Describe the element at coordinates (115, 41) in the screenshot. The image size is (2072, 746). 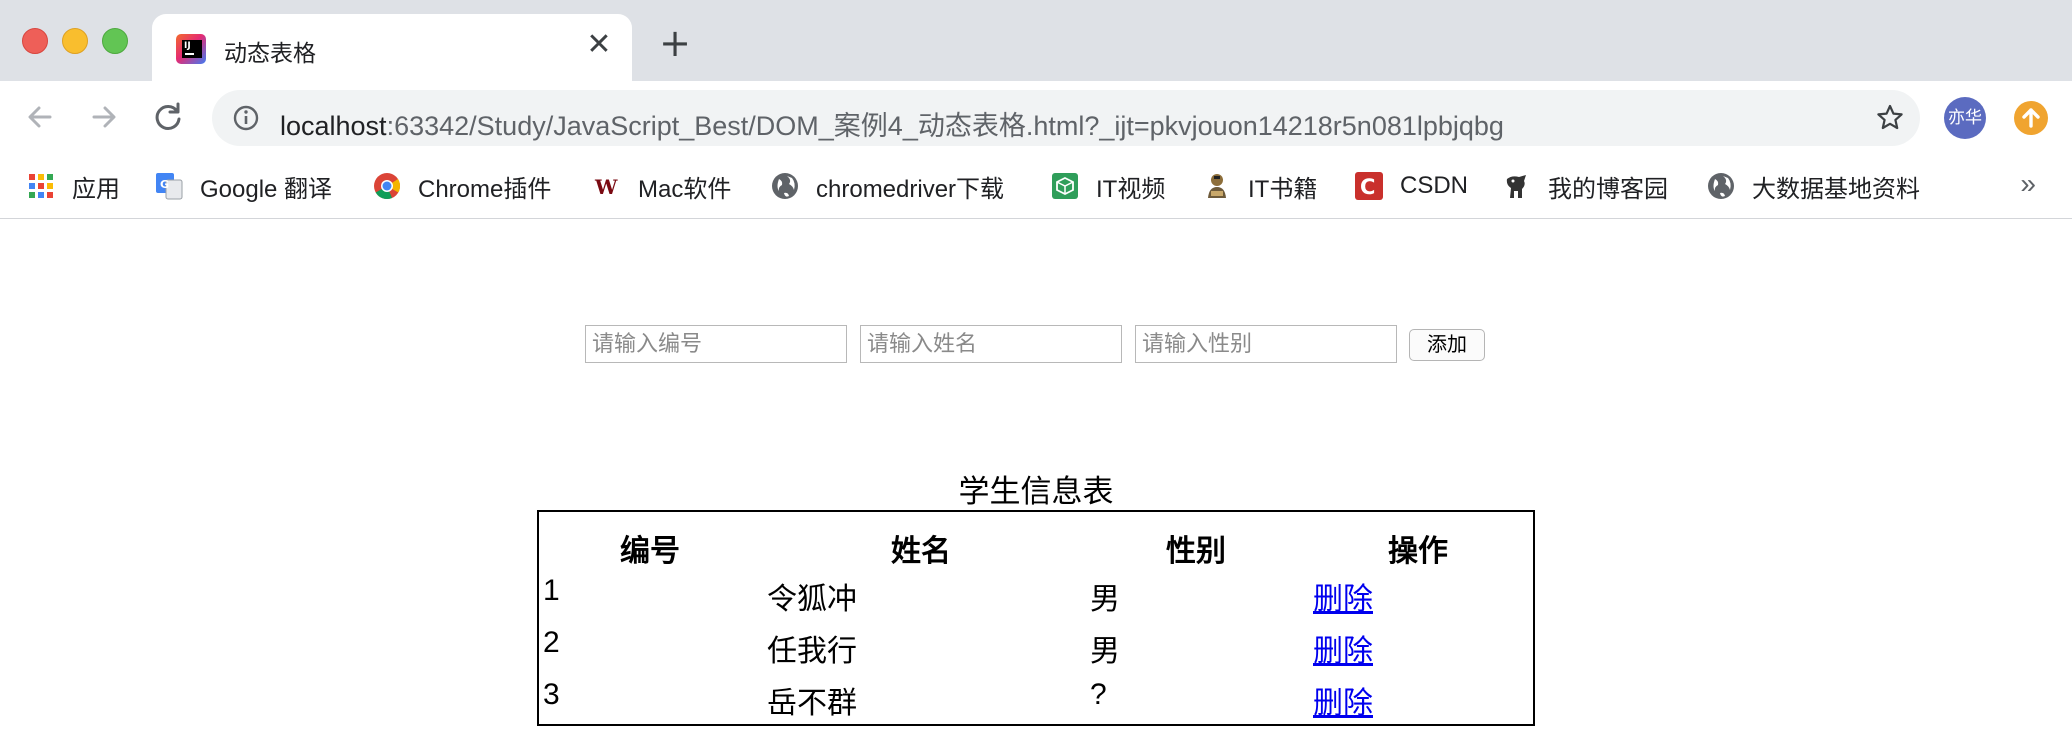
I see `maximize-window-button` at that location.